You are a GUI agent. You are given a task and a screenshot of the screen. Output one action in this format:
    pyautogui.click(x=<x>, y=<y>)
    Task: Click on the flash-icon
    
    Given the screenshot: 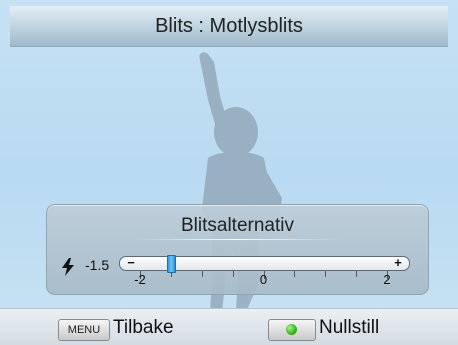 What is the action you would take?
    pyautogui.click(x=68, y=267)
    